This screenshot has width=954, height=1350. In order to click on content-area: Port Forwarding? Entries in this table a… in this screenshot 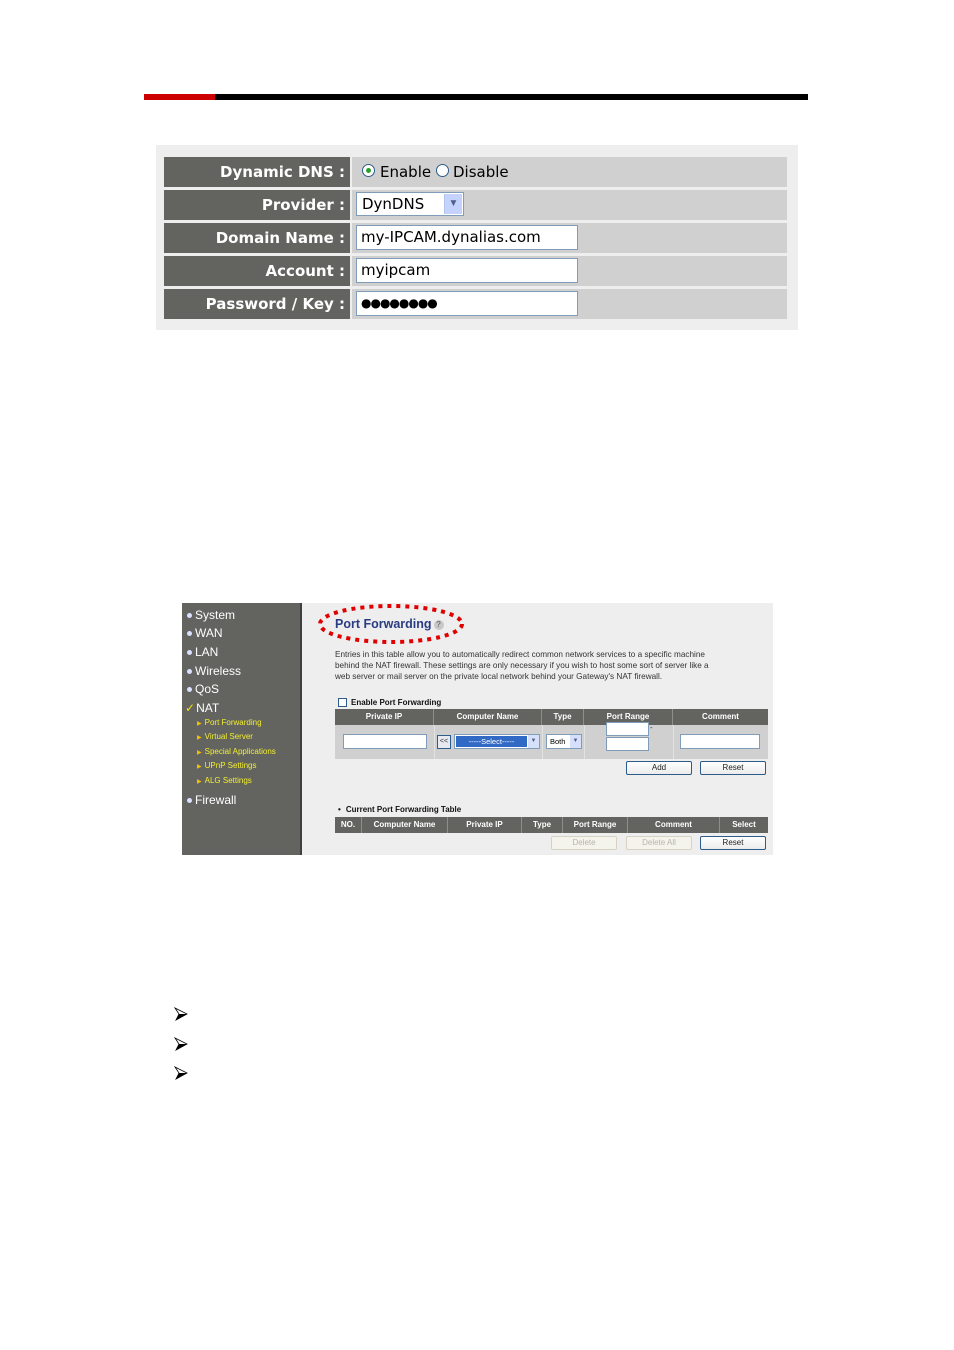, I will do `click(537, 729)`.